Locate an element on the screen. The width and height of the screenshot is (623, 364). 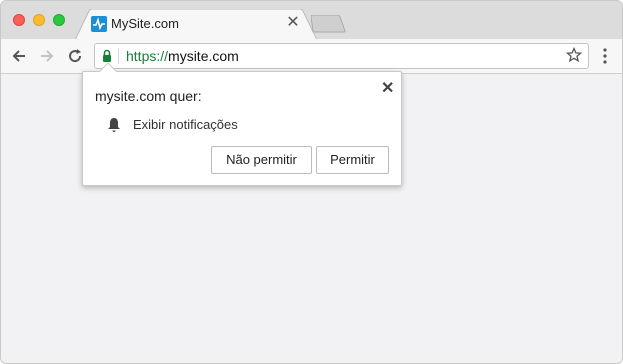
url-scheme: https:// is located at coordinates (147, 56).